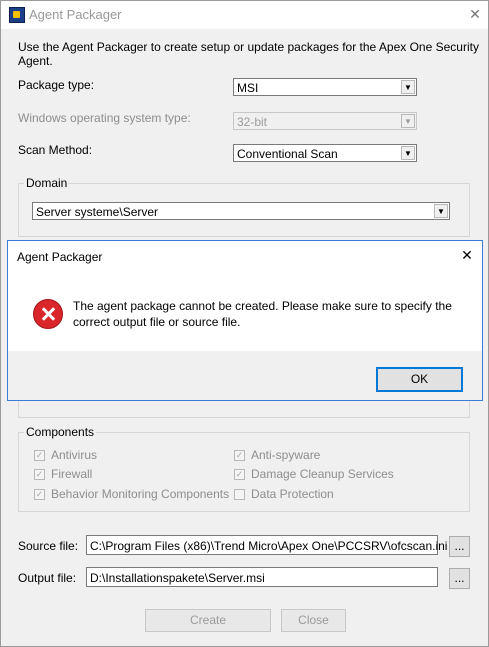 The image size is (489, 647). Describe the element at coordinates (74, 455) in the screenshot. I see `antivirus-label: Antivirus` at that location.